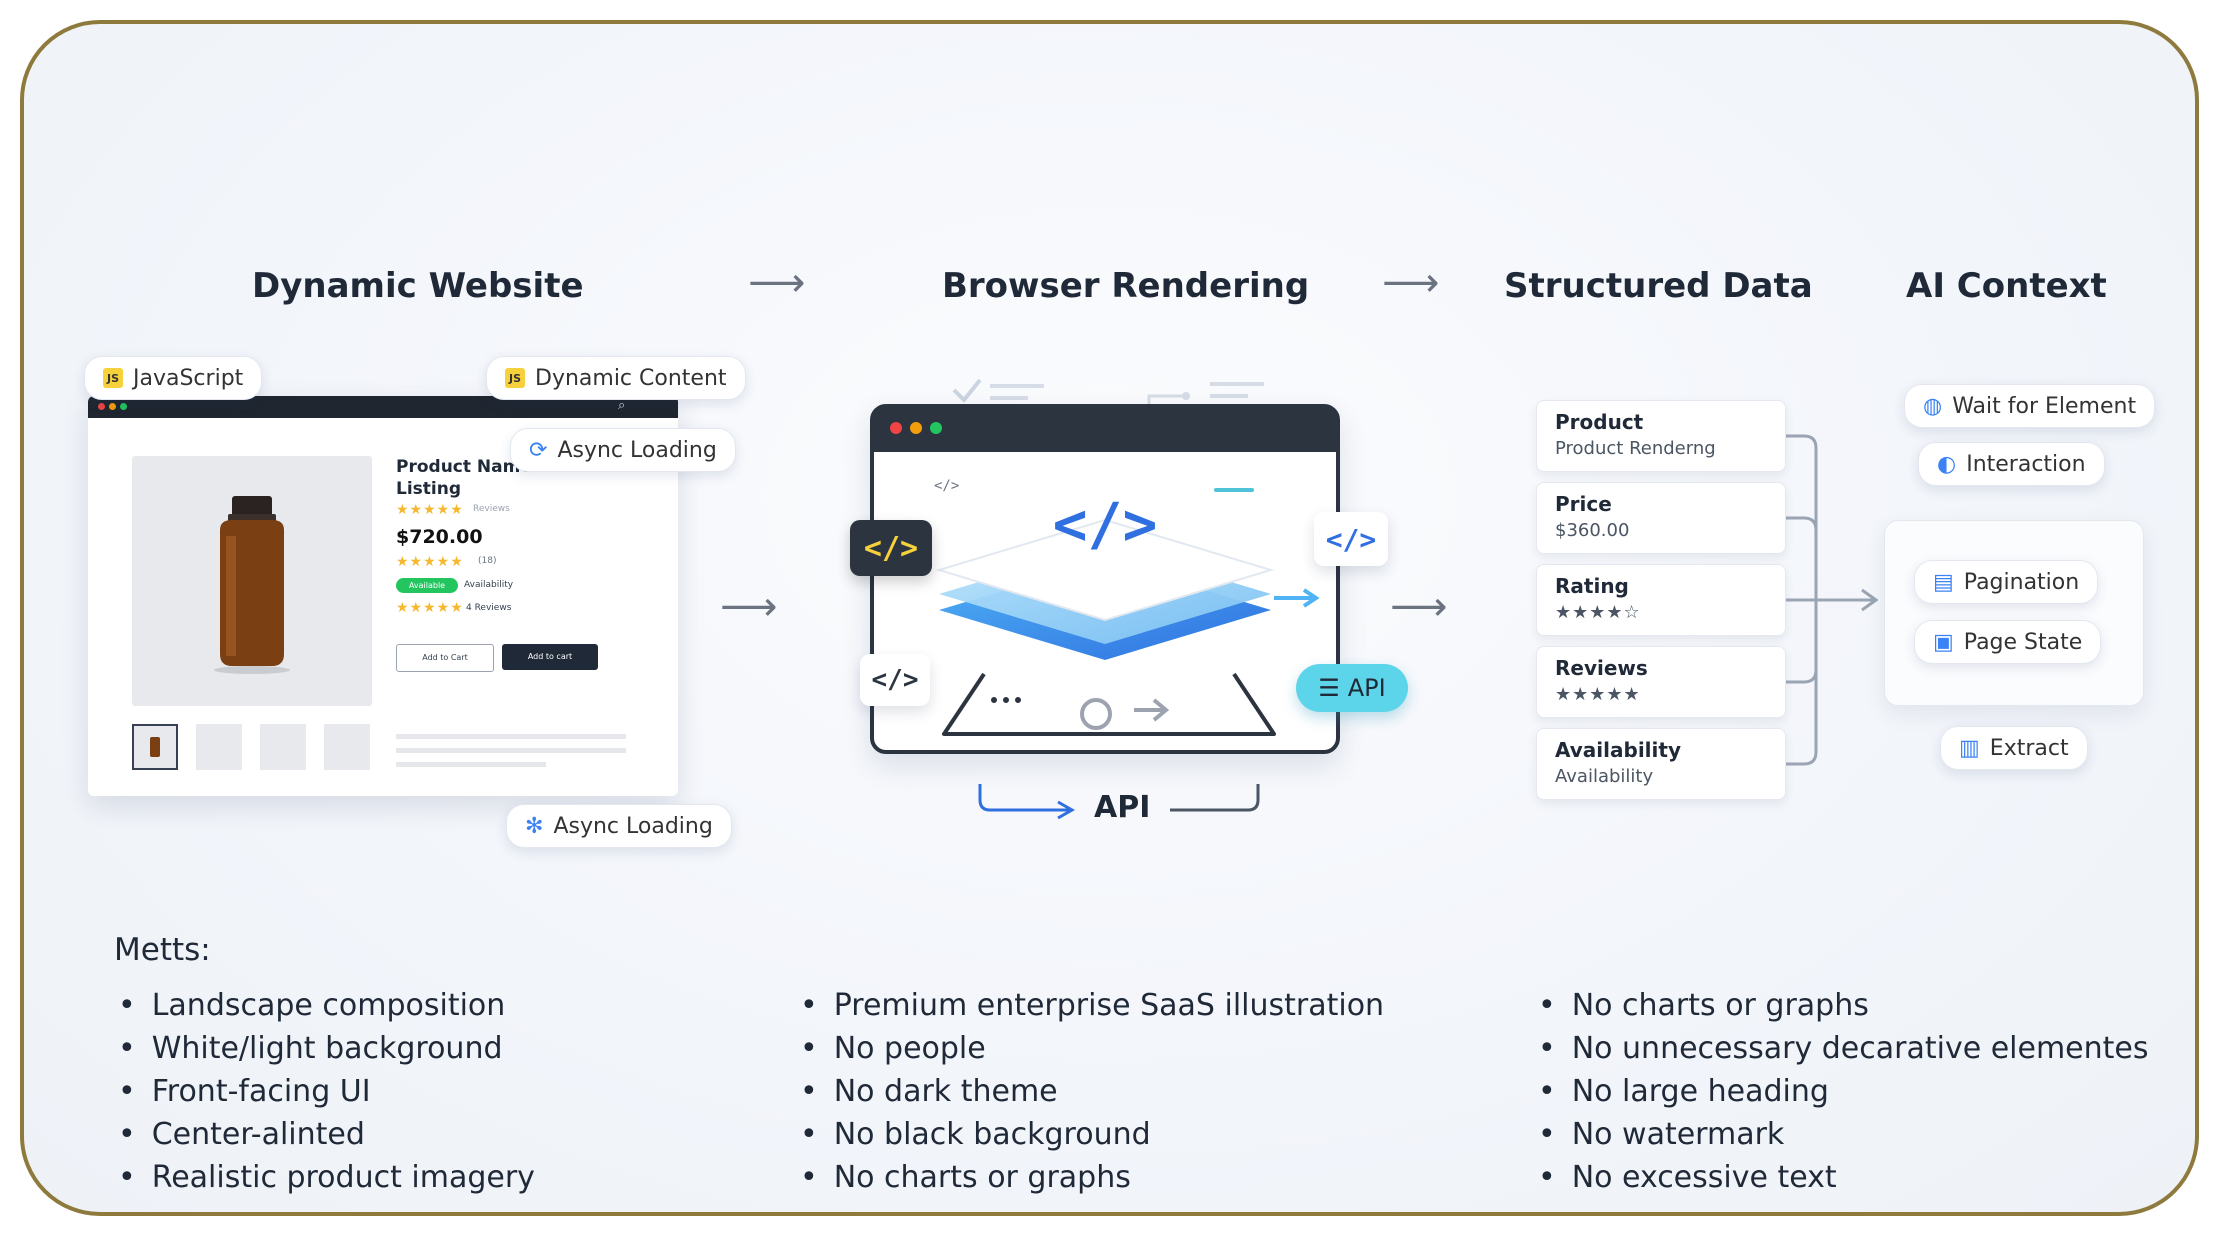 The height and width of the screenshot is (1240, 2223). What do you see at coordinates (1661, 436) in the screenshot?
I see `field-card-product: Product Product Renderng` at bounding box center [1661, 436].